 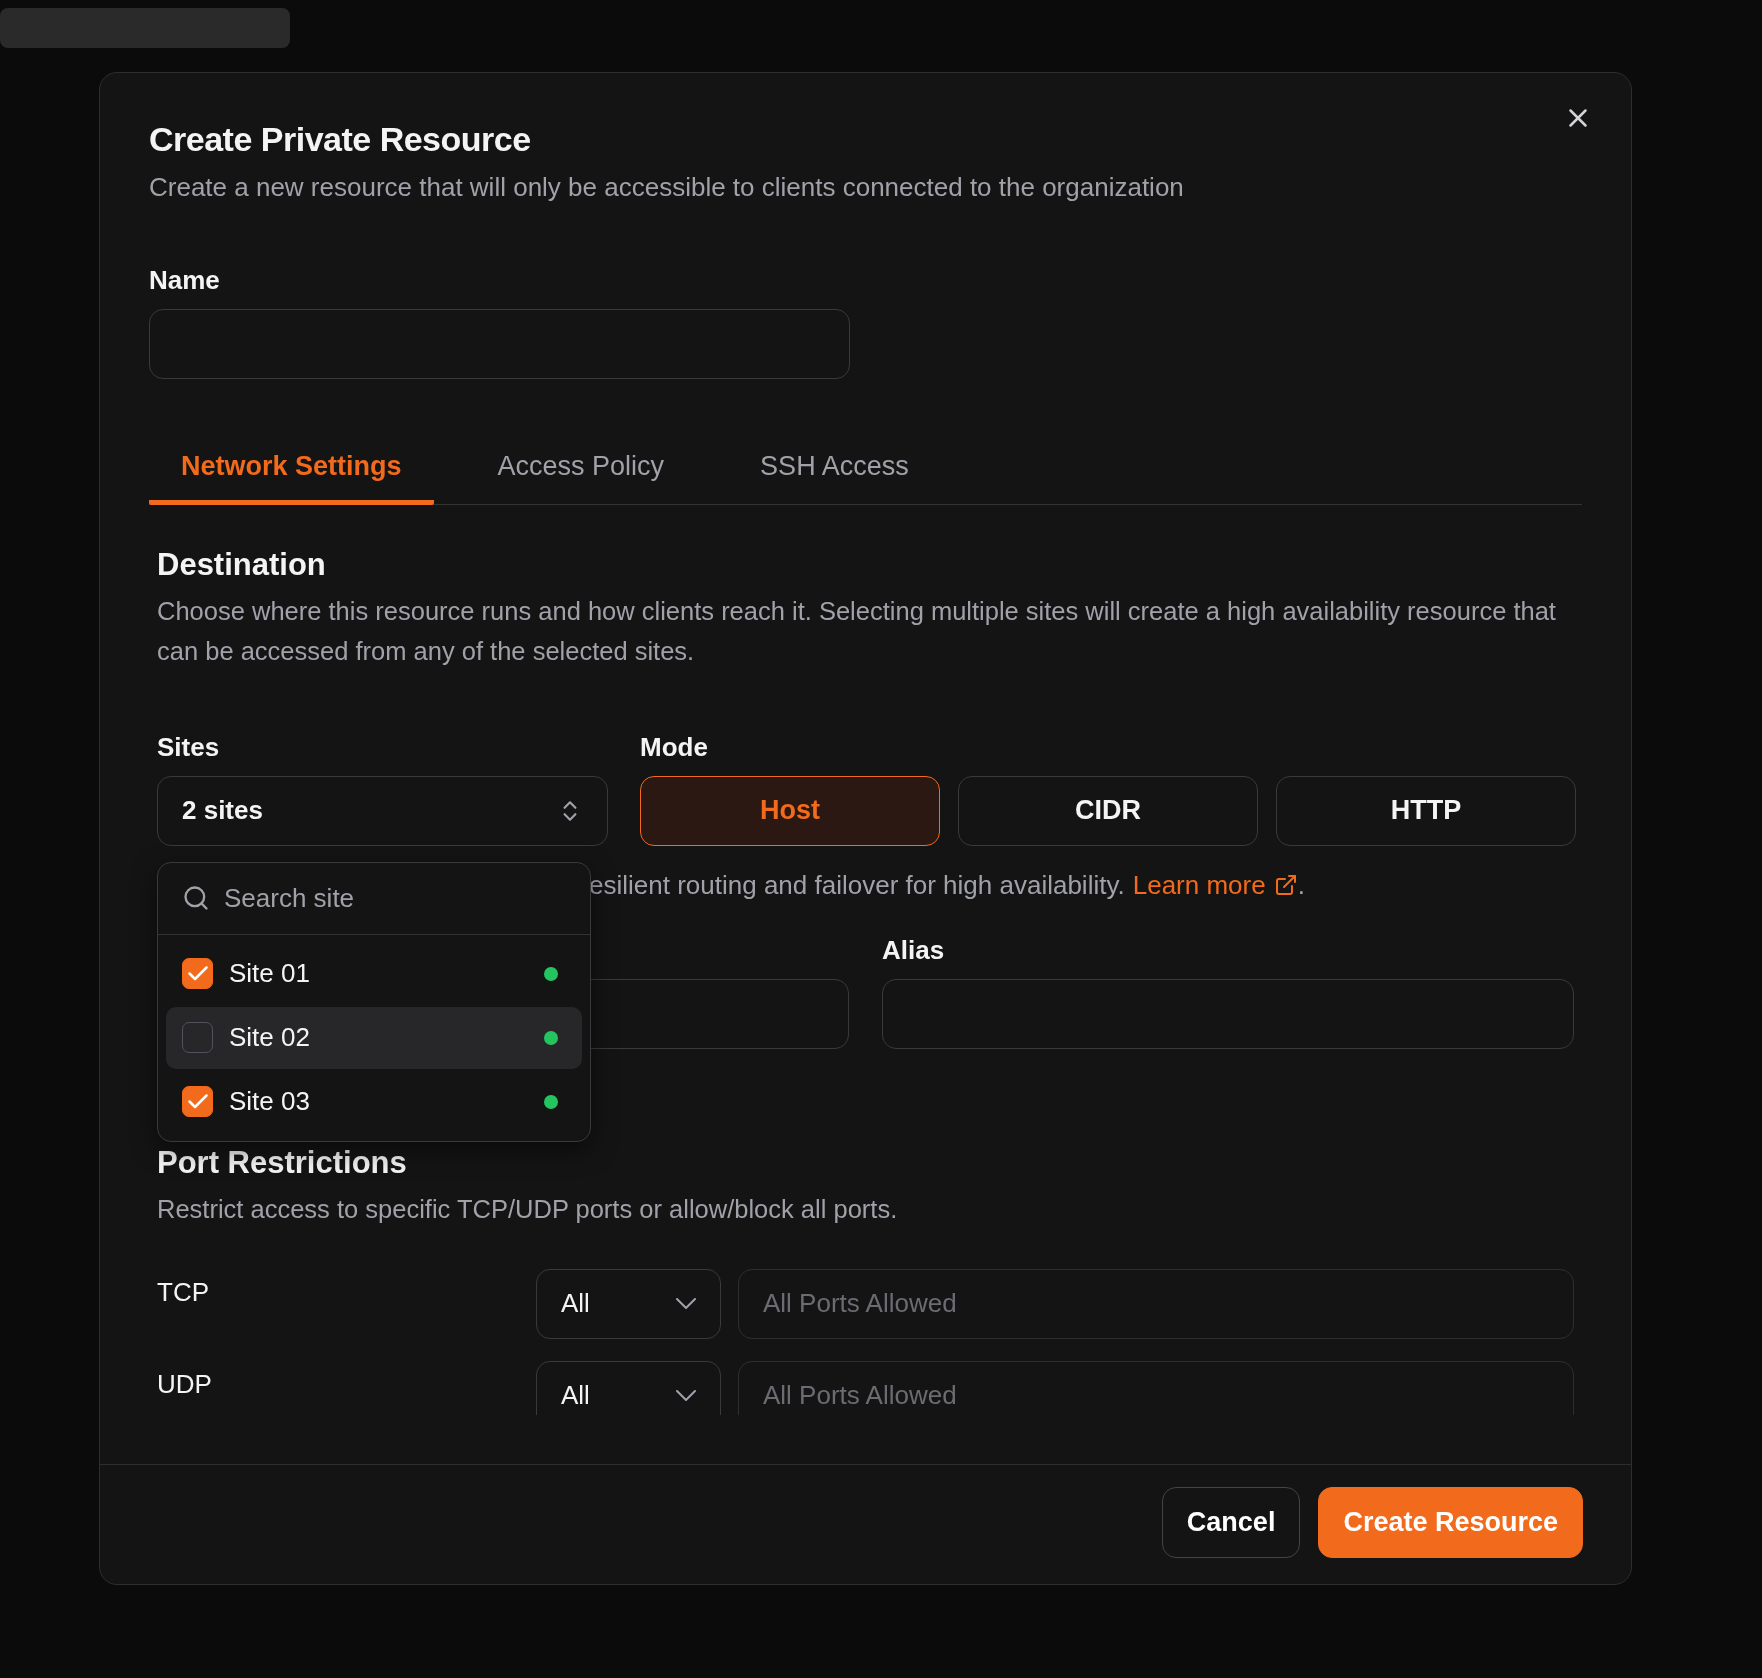 What do you see at coordinates (242, 564) in the screenshot?
I see `section-heading: Destination` at bounding box center [242, 564].